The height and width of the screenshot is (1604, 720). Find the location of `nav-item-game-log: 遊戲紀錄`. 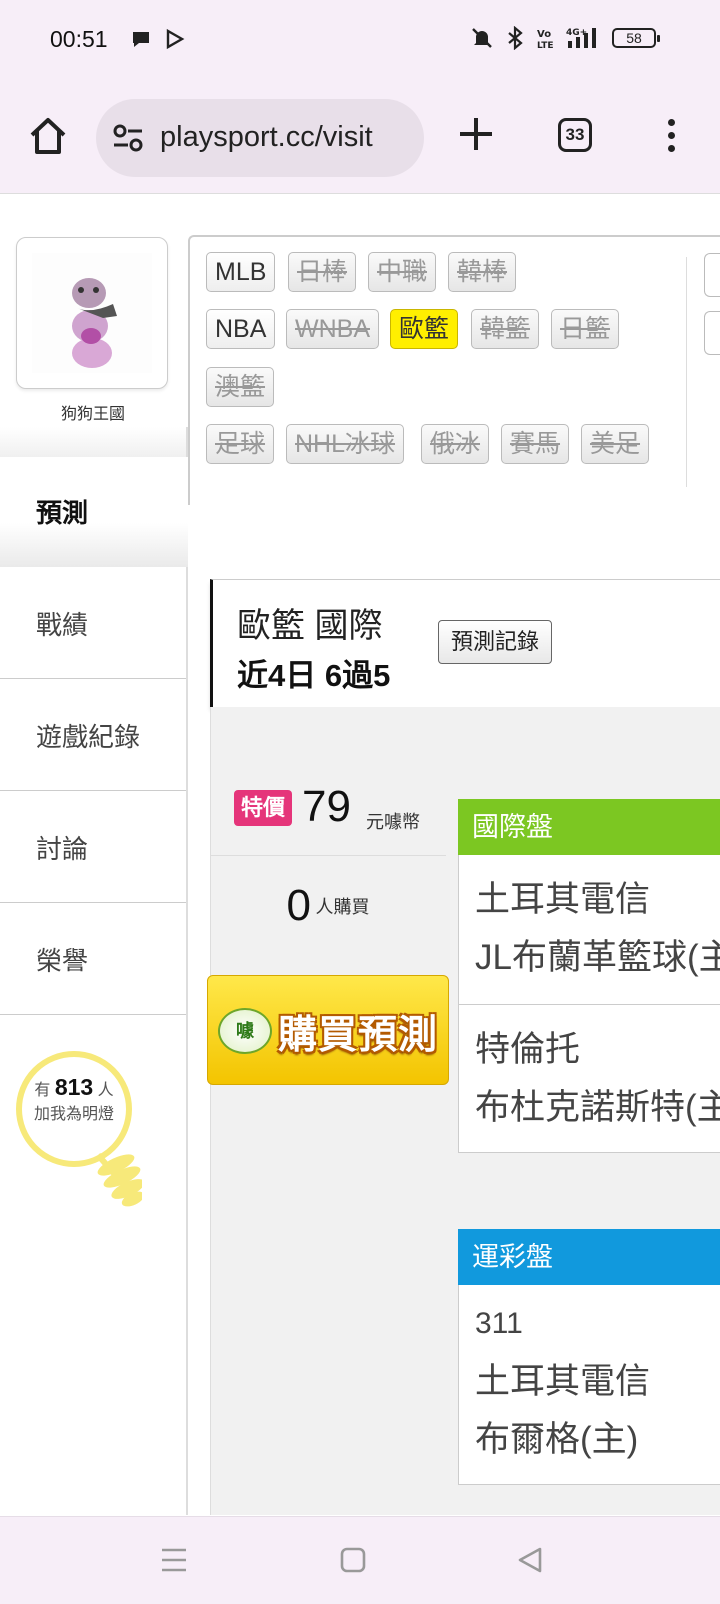

nav-item-game-log: 遊戲紀錄 is located at coordinates (94, 735).